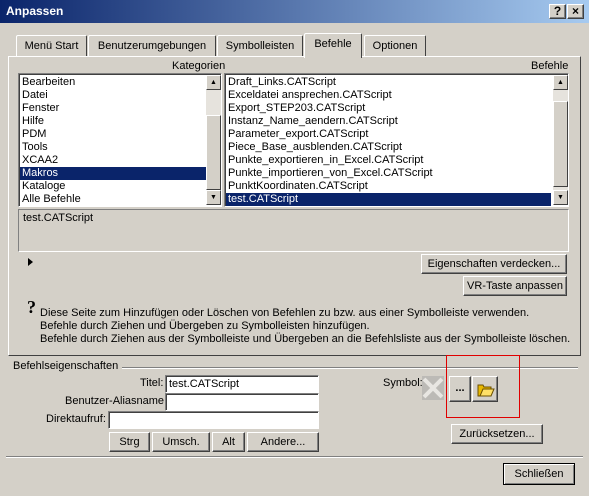 This screenshot has width=589, height=496. Describe the element at coordinates (129, 442) in the screenshot. I see `ctrl-button: Strg` at that location.